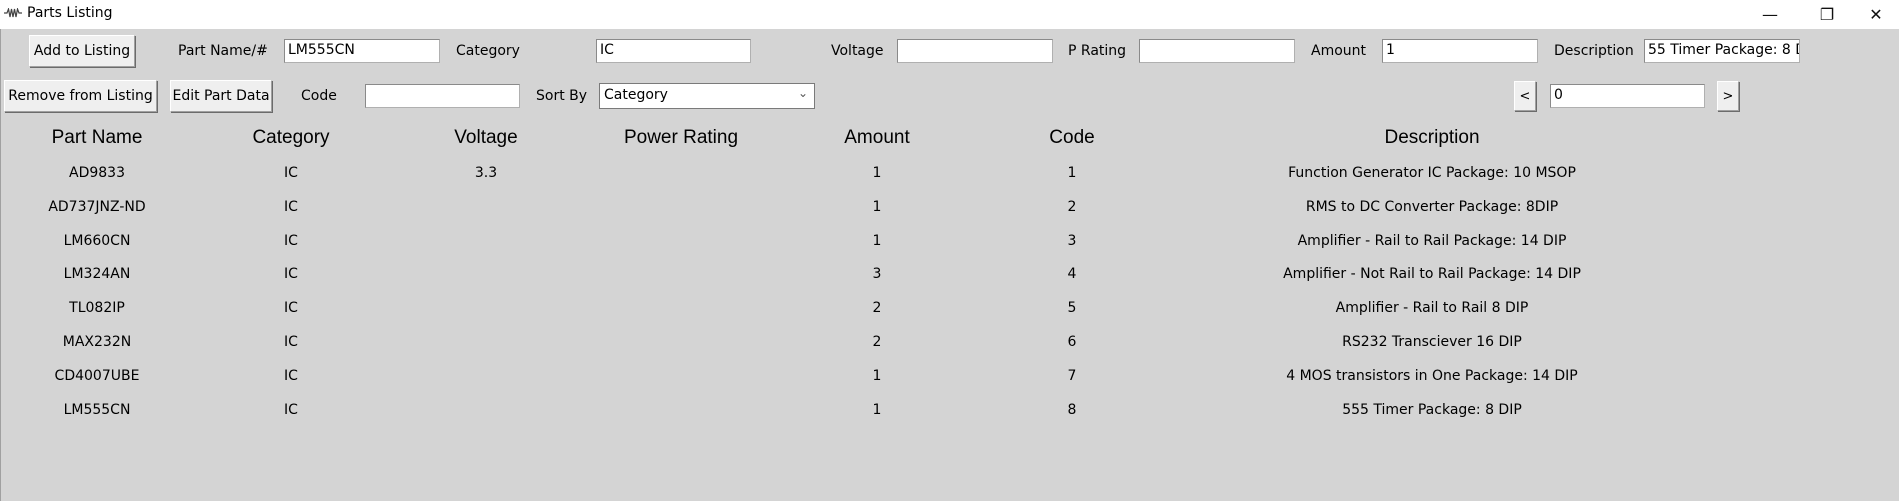  I want to click on minimize-icon: —, so click(1770, 14).